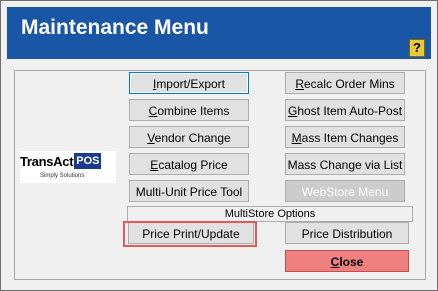 This screenshot has width=438, height=291. I want to click on logo-tagline: Simply Solutions, so click(62, 176).